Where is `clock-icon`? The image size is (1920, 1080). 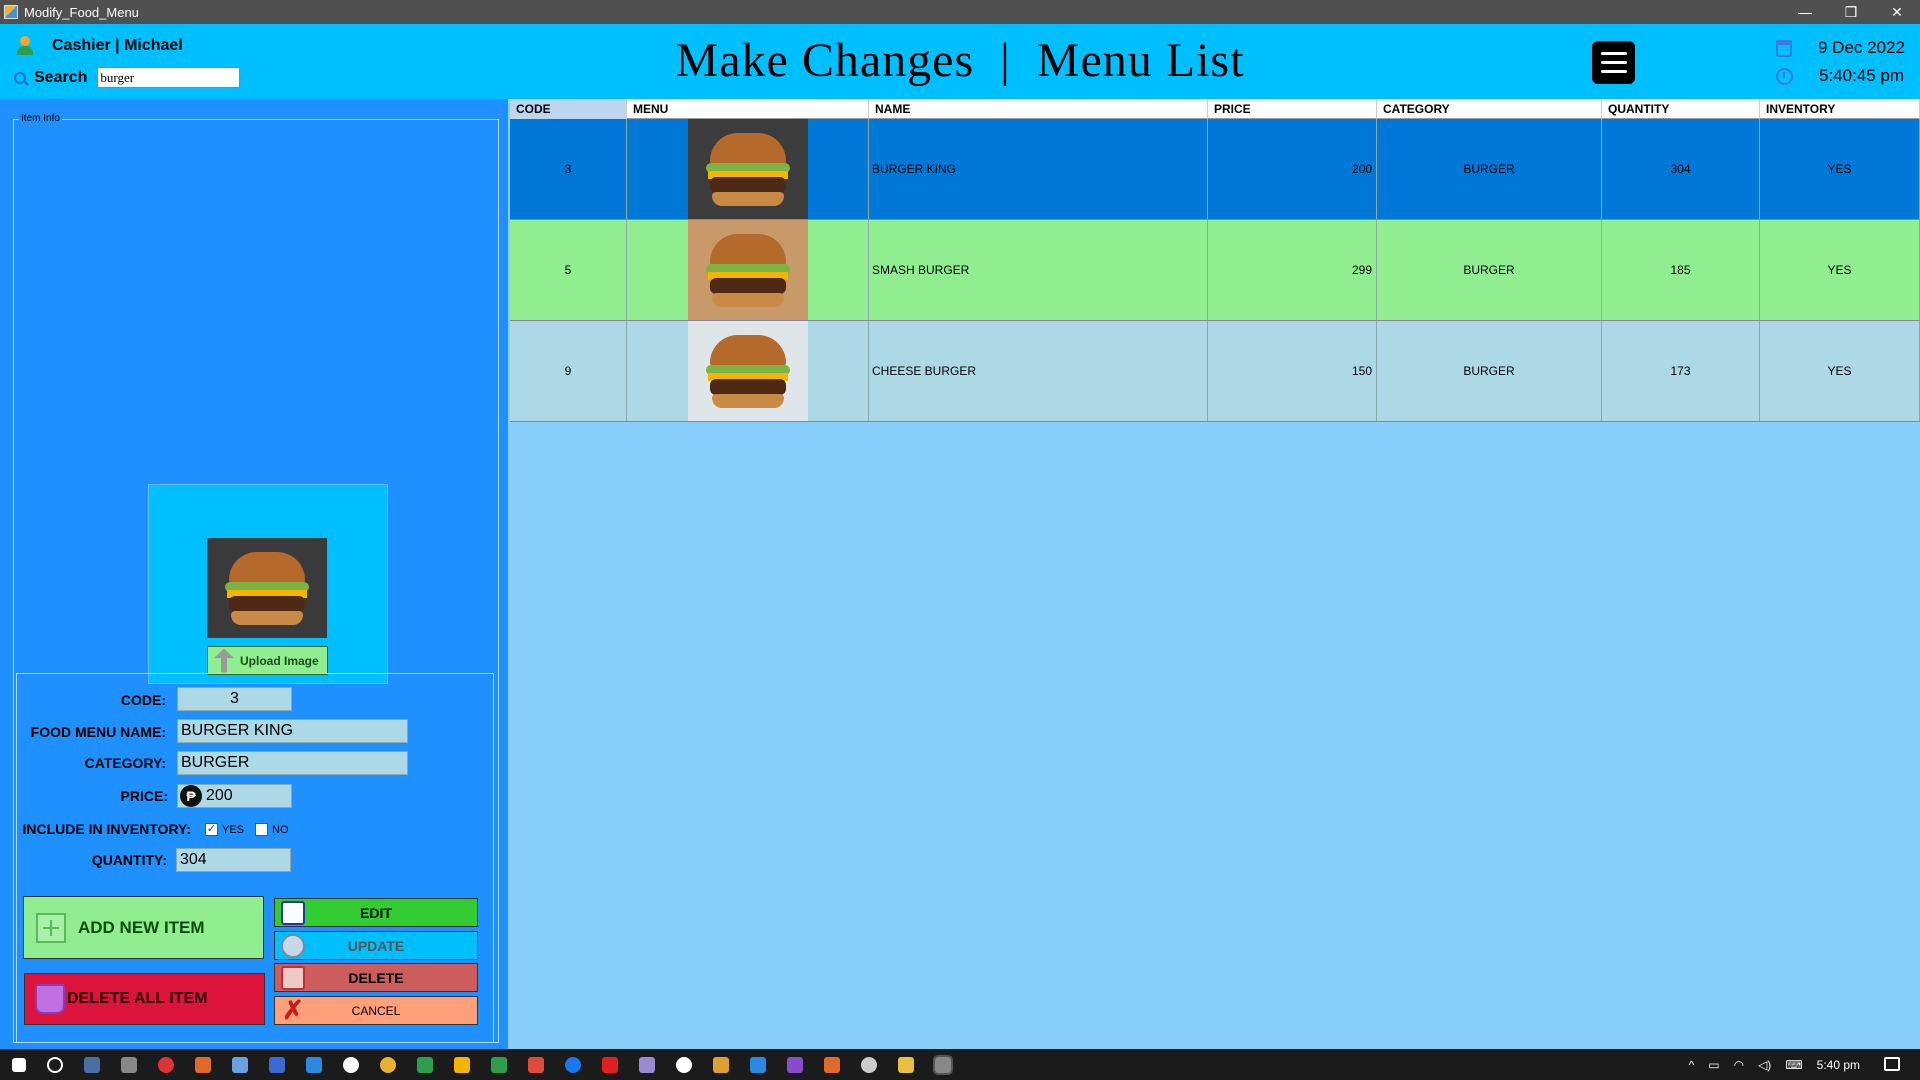 clock-icon is located at coordinates (1784, 76).